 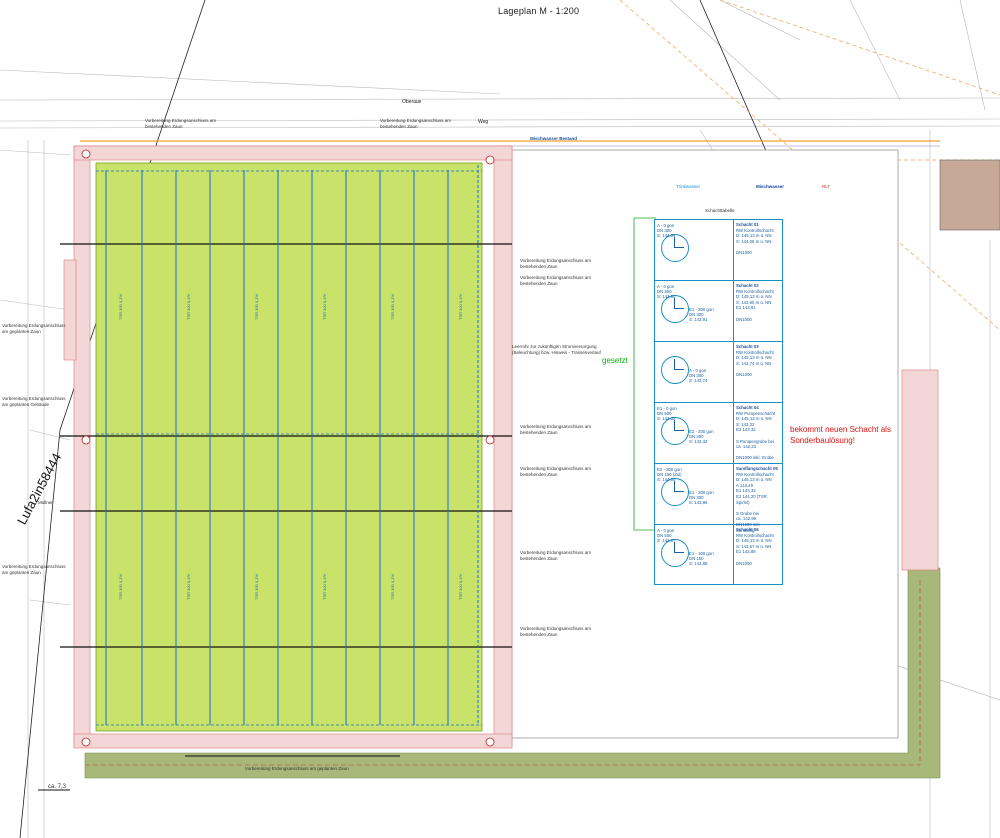 What do you see at coordinates (539, 11) in the screenshot?
I see `plan-title: Lageplan M - 1:200` at bounding box center [539, 11].